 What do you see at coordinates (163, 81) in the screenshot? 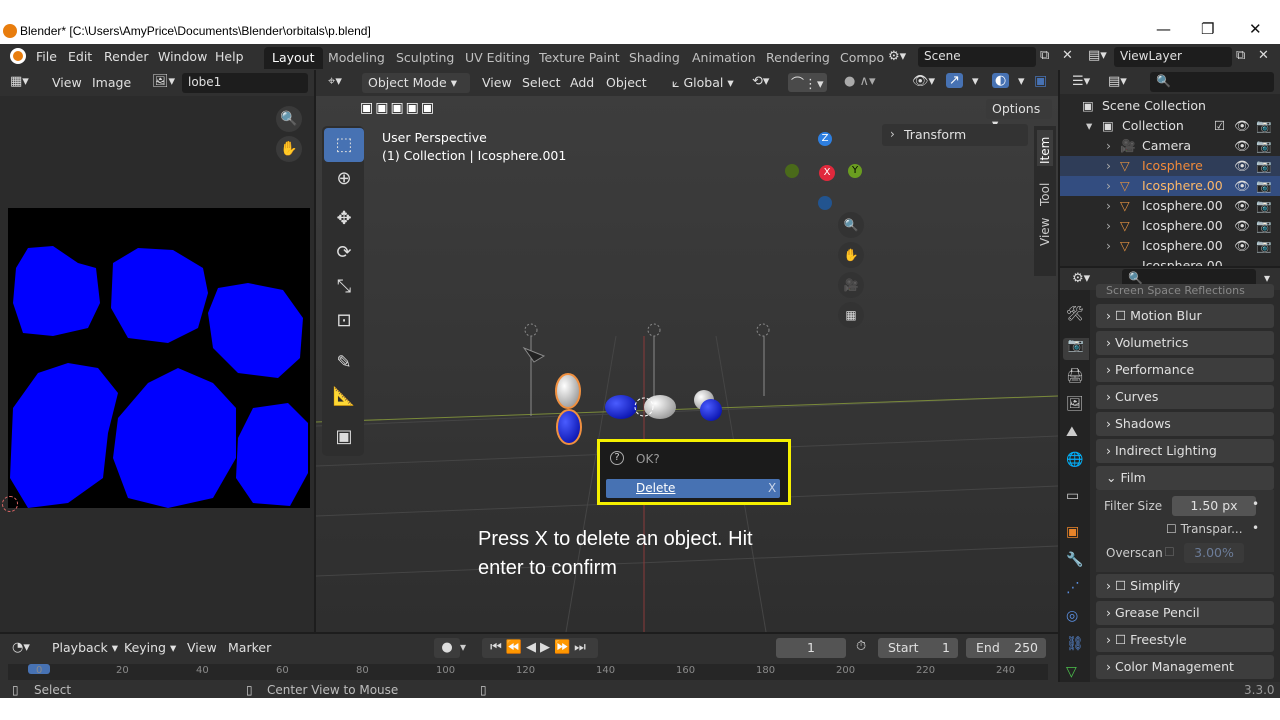
I see `image-browse-icon: 🖼▾` at bounding box center [163, 81].